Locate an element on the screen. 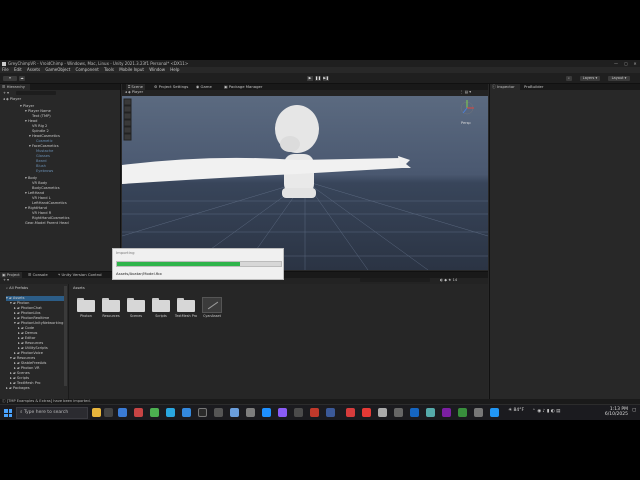 Image resolution: width=640 pixels, height=480 pixels. hierarchy-search-input is located at coordinates (36, 93).